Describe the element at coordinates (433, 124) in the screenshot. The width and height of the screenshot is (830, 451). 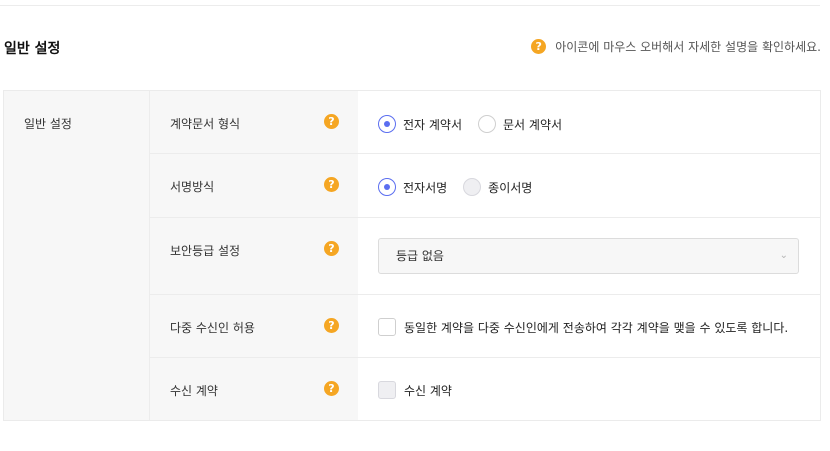
I see `radio-label: 전자 계약서` at that location.